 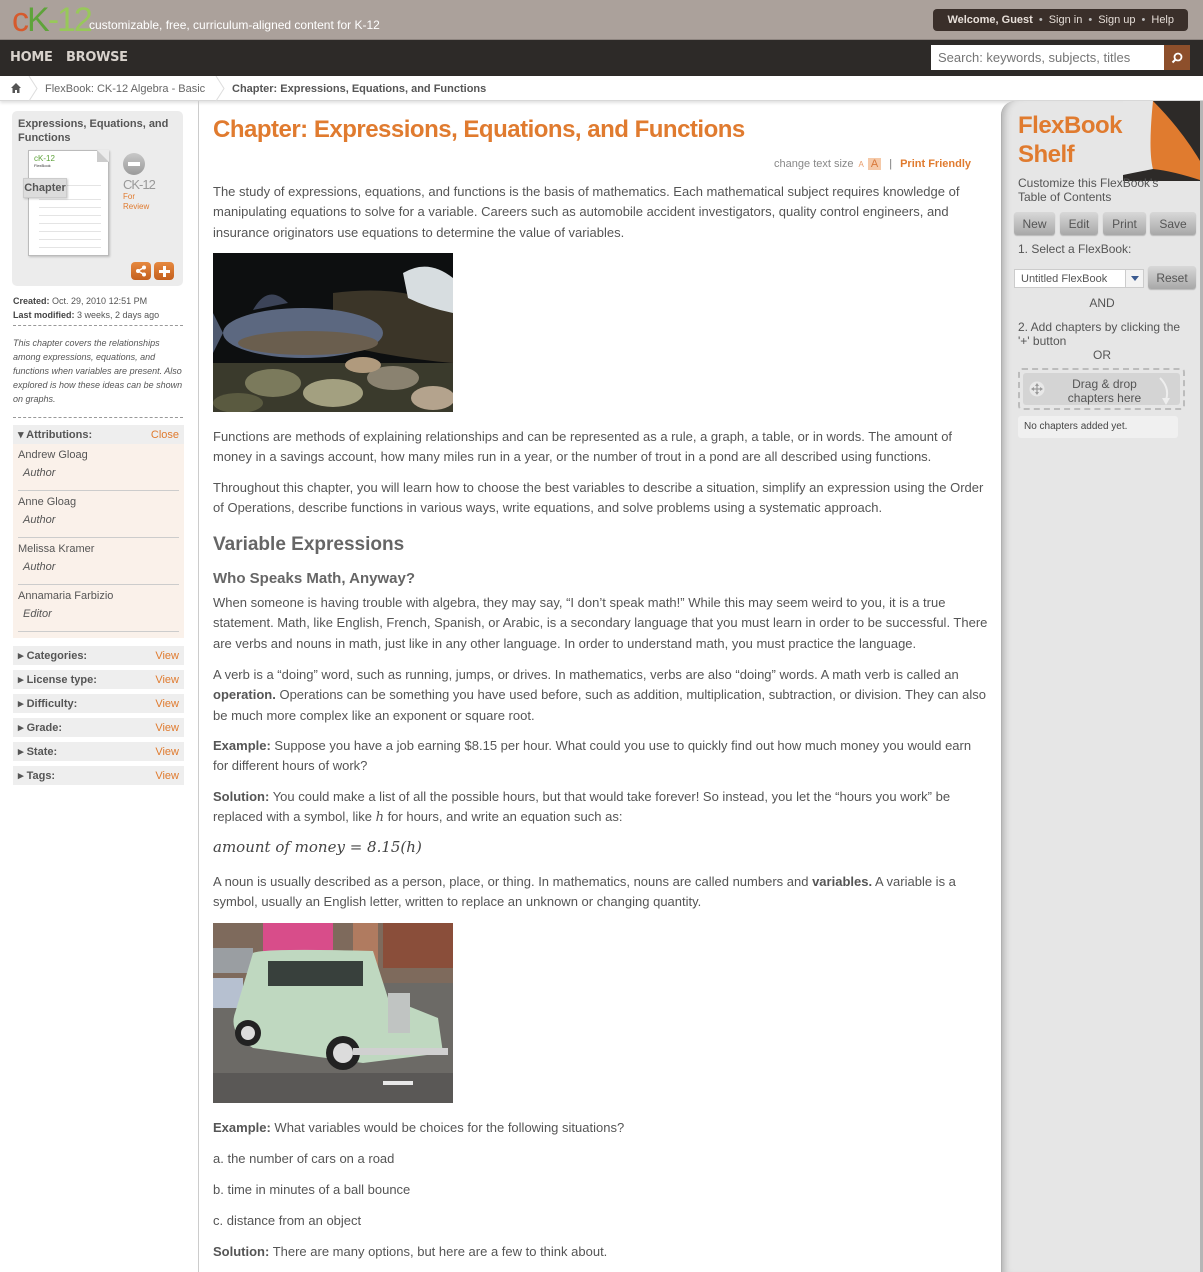 What do you see at coordinates (134, 164) in the screenshot?
I see `remove-icon` at bounding box center [134, 164].